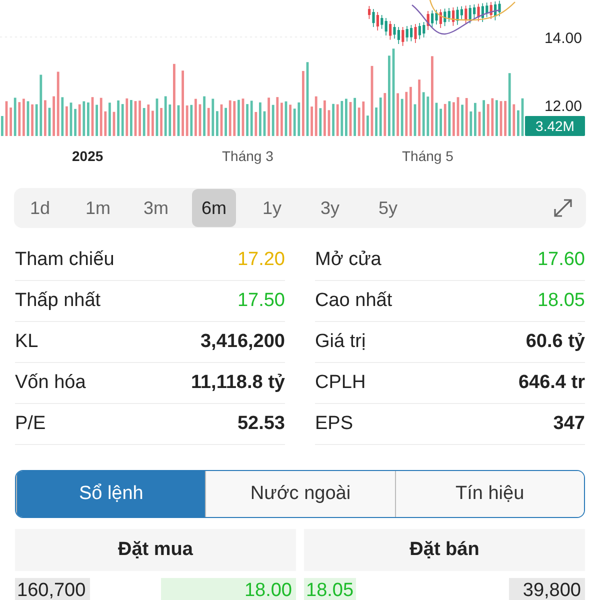 Image resolution: width=600 pixels, height=600 pixels. I want to click on order-tab: Nước ngoài, so click(300, 494).